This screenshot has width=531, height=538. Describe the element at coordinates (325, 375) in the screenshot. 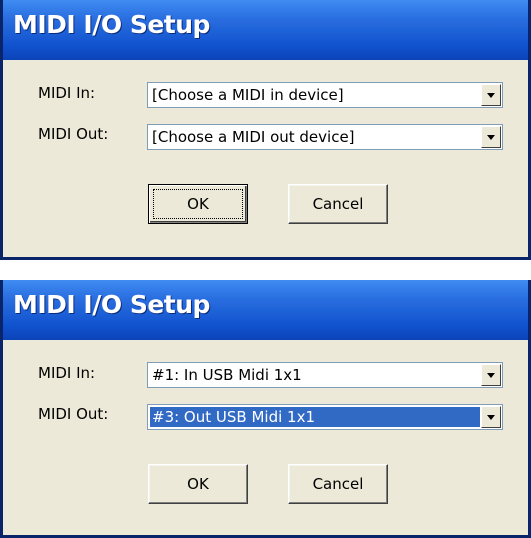

I see `midi-in-dropdown: #1: In USB Midi 1x1` at that location.